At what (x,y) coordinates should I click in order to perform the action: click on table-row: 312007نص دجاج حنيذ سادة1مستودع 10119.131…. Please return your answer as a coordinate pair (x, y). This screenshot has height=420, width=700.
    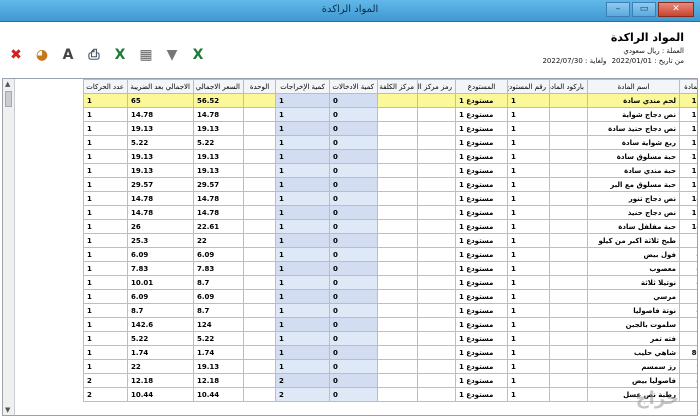
    Looking at the image, I should click on (390, 128).